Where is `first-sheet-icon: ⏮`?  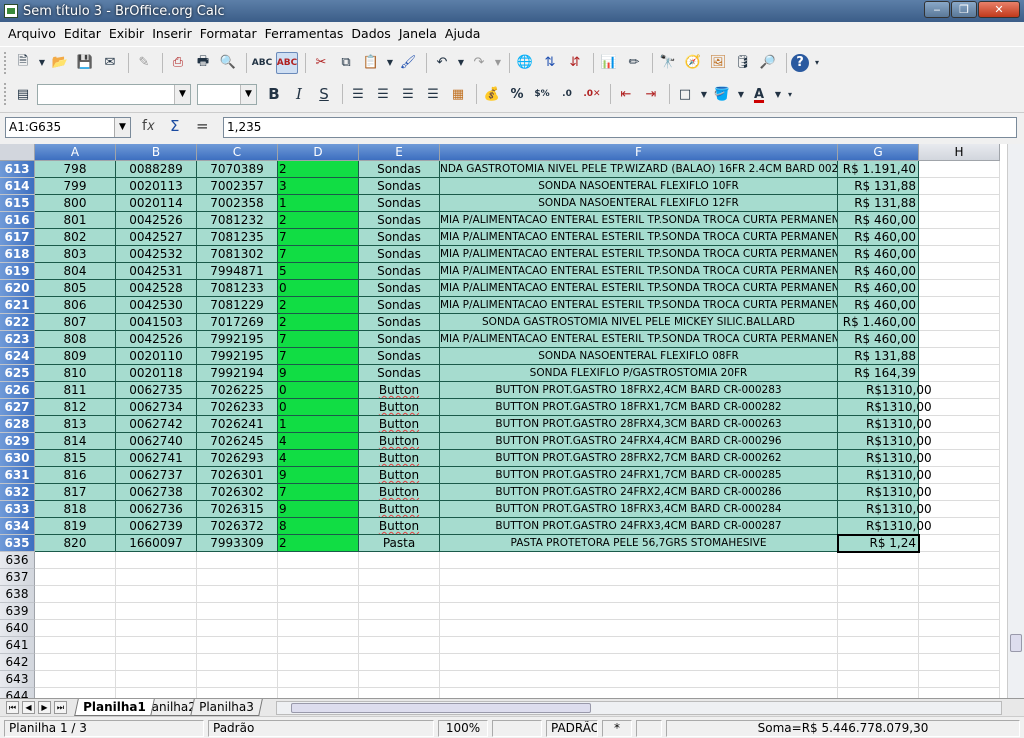 first-sheet-icon: ⏮ is located at coordinates (12, 707).